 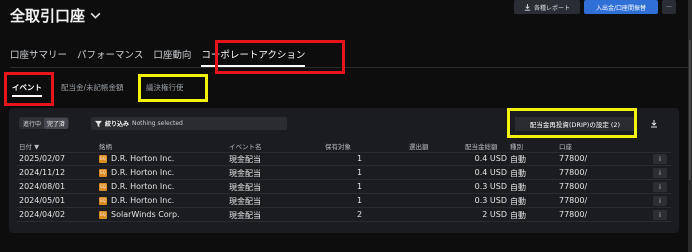 What do you see at coordinates (516, 146) in the screenshot?
I see `col-type: 種別` at bounding box center [516, 146].